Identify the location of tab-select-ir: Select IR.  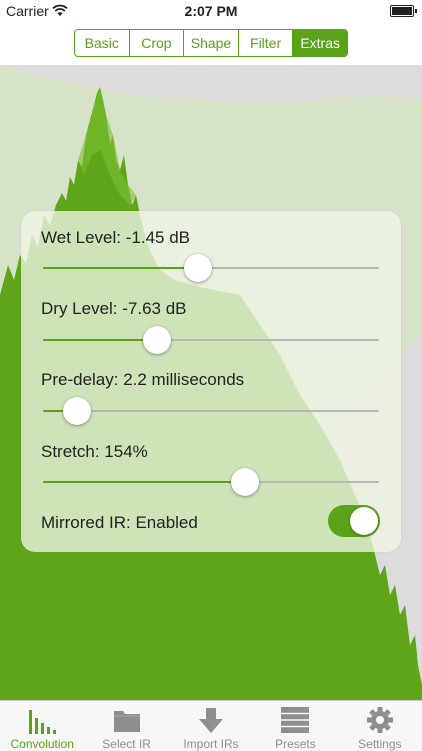
(126, 726).